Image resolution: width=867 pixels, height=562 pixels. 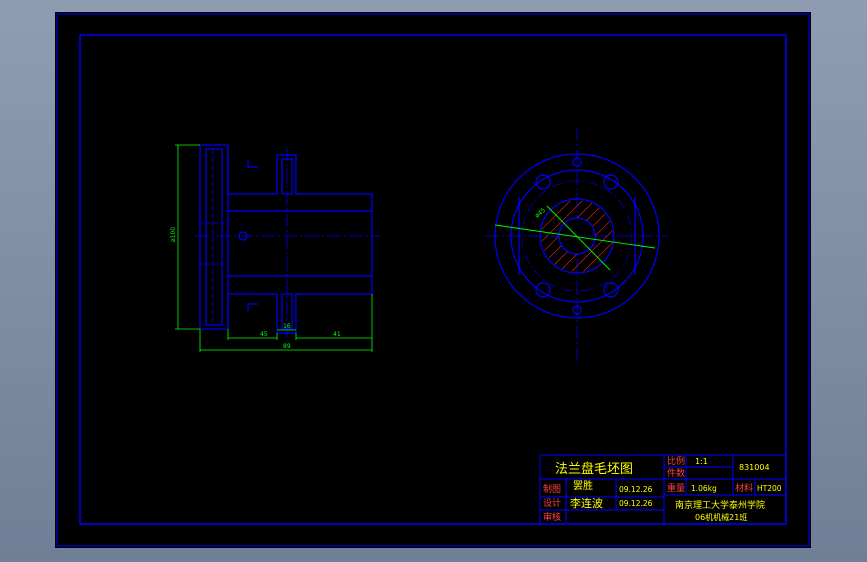 I want to click on drawing-number: 831004, so click(x=754, y=467).